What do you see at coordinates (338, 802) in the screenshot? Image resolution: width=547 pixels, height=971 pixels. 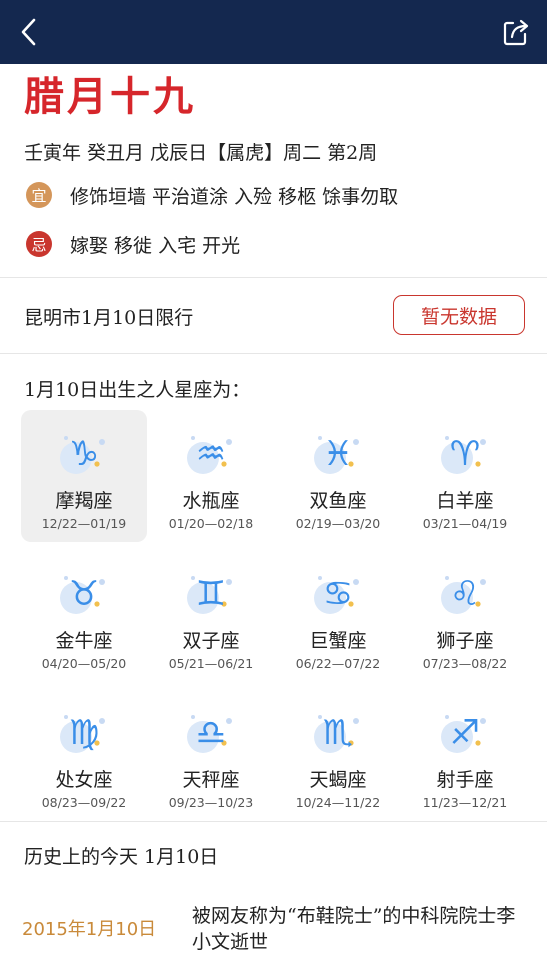 I see `zodiac-date-range: 10/24—11/22` at bounding box center [338, 802].